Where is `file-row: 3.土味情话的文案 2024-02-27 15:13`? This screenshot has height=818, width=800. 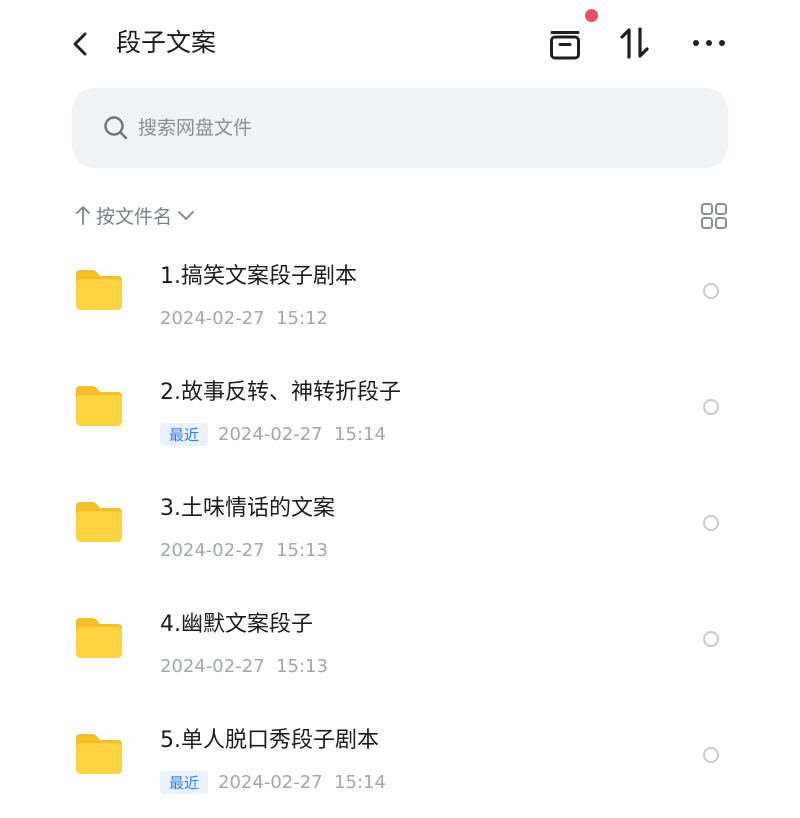
file-row: 3.土味情话的文案 2024-02-27 15:13 is located at coordinates (400, 528).